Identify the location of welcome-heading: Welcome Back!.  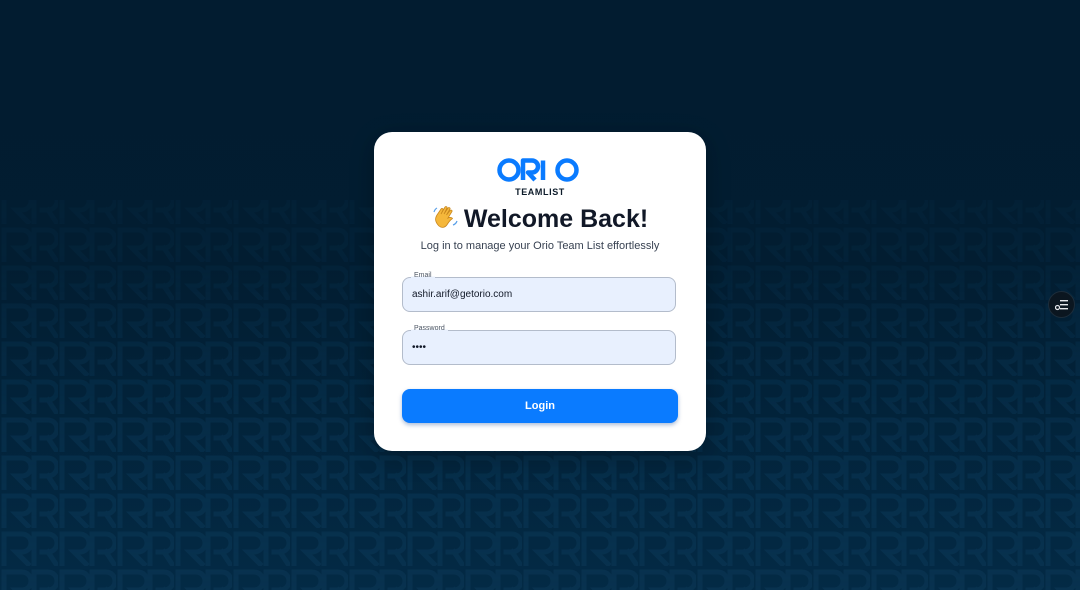
(540, 219).